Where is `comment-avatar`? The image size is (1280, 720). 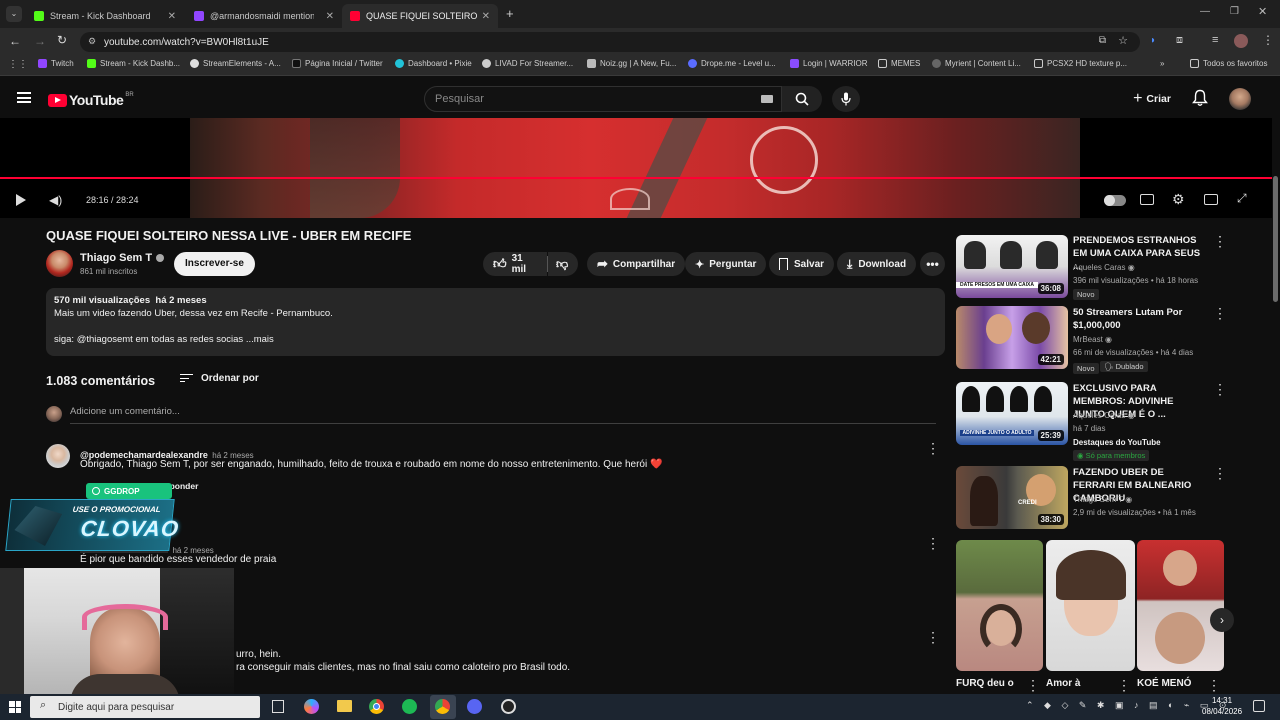
comment-avatar is located at coordinates (58, 456).